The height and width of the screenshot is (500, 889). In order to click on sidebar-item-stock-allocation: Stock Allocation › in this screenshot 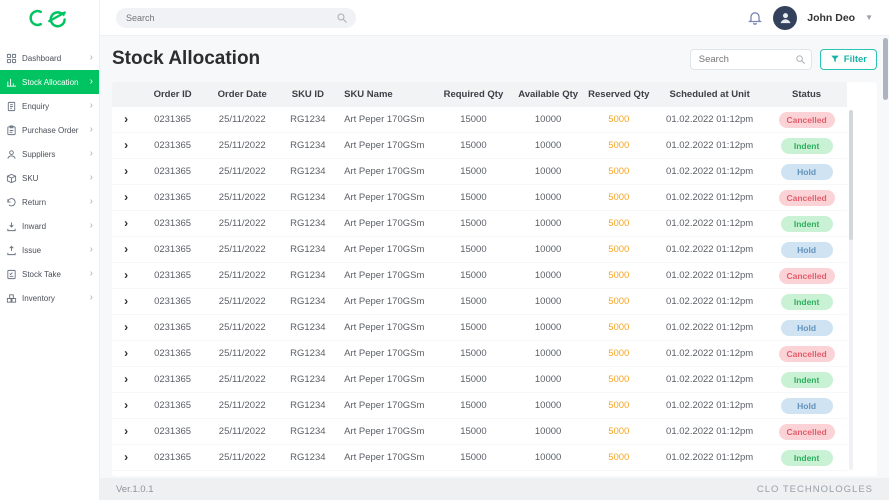, I will do `click(49, 82)`.